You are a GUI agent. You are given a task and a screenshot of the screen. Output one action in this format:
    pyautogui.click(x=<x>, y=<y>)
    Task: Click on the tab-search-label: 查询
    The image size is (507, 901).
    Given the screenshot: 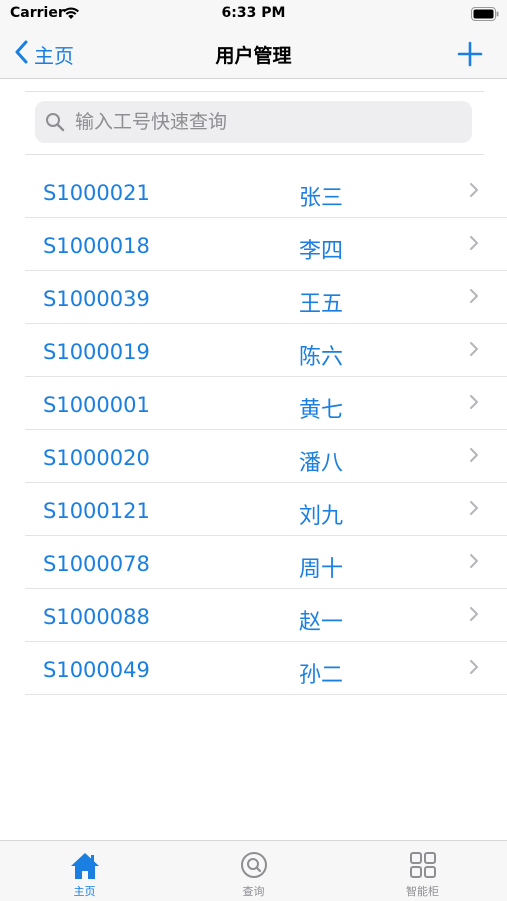 What is the action you would take?
    pyautogui.click(x=253, y=891)
    